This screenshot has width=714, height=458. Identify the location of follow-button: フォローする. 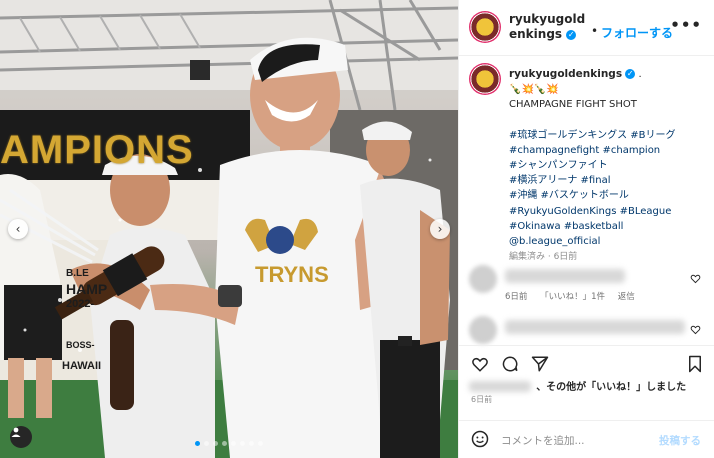
(637, 32).